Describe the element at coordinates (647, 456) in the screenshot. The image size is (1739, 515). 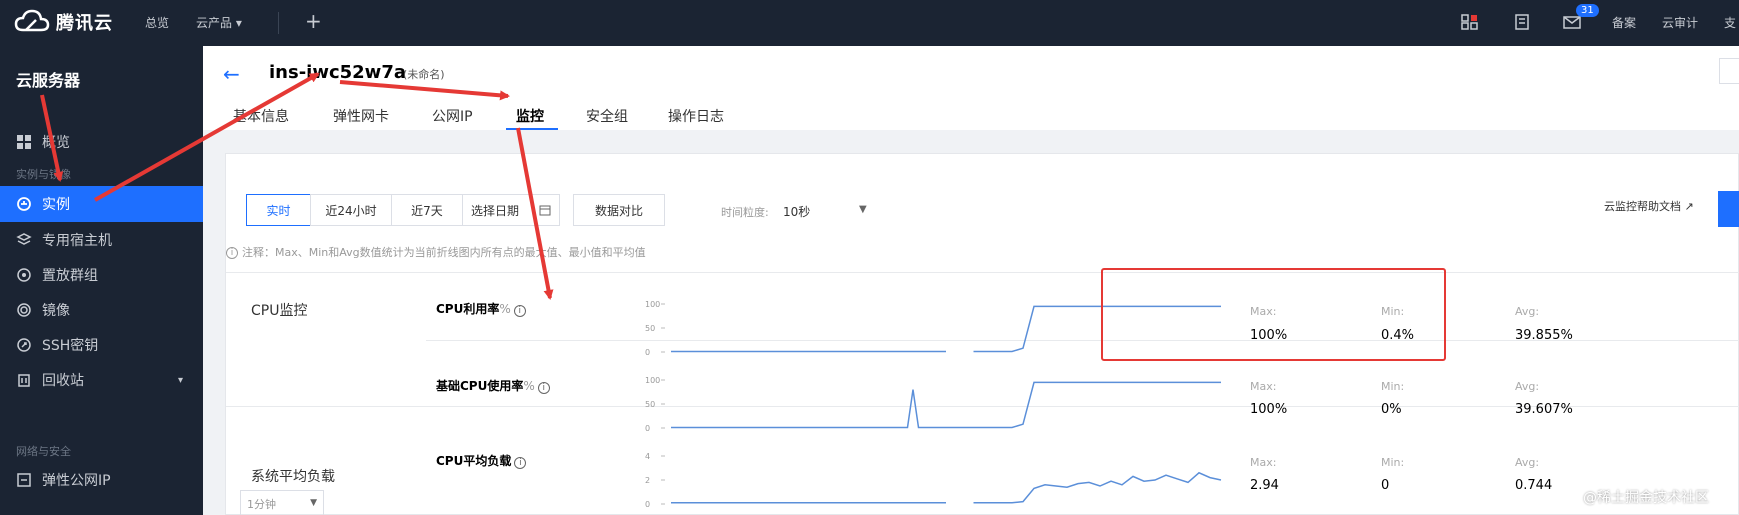
I see `y-tick-label: 4` at that location.